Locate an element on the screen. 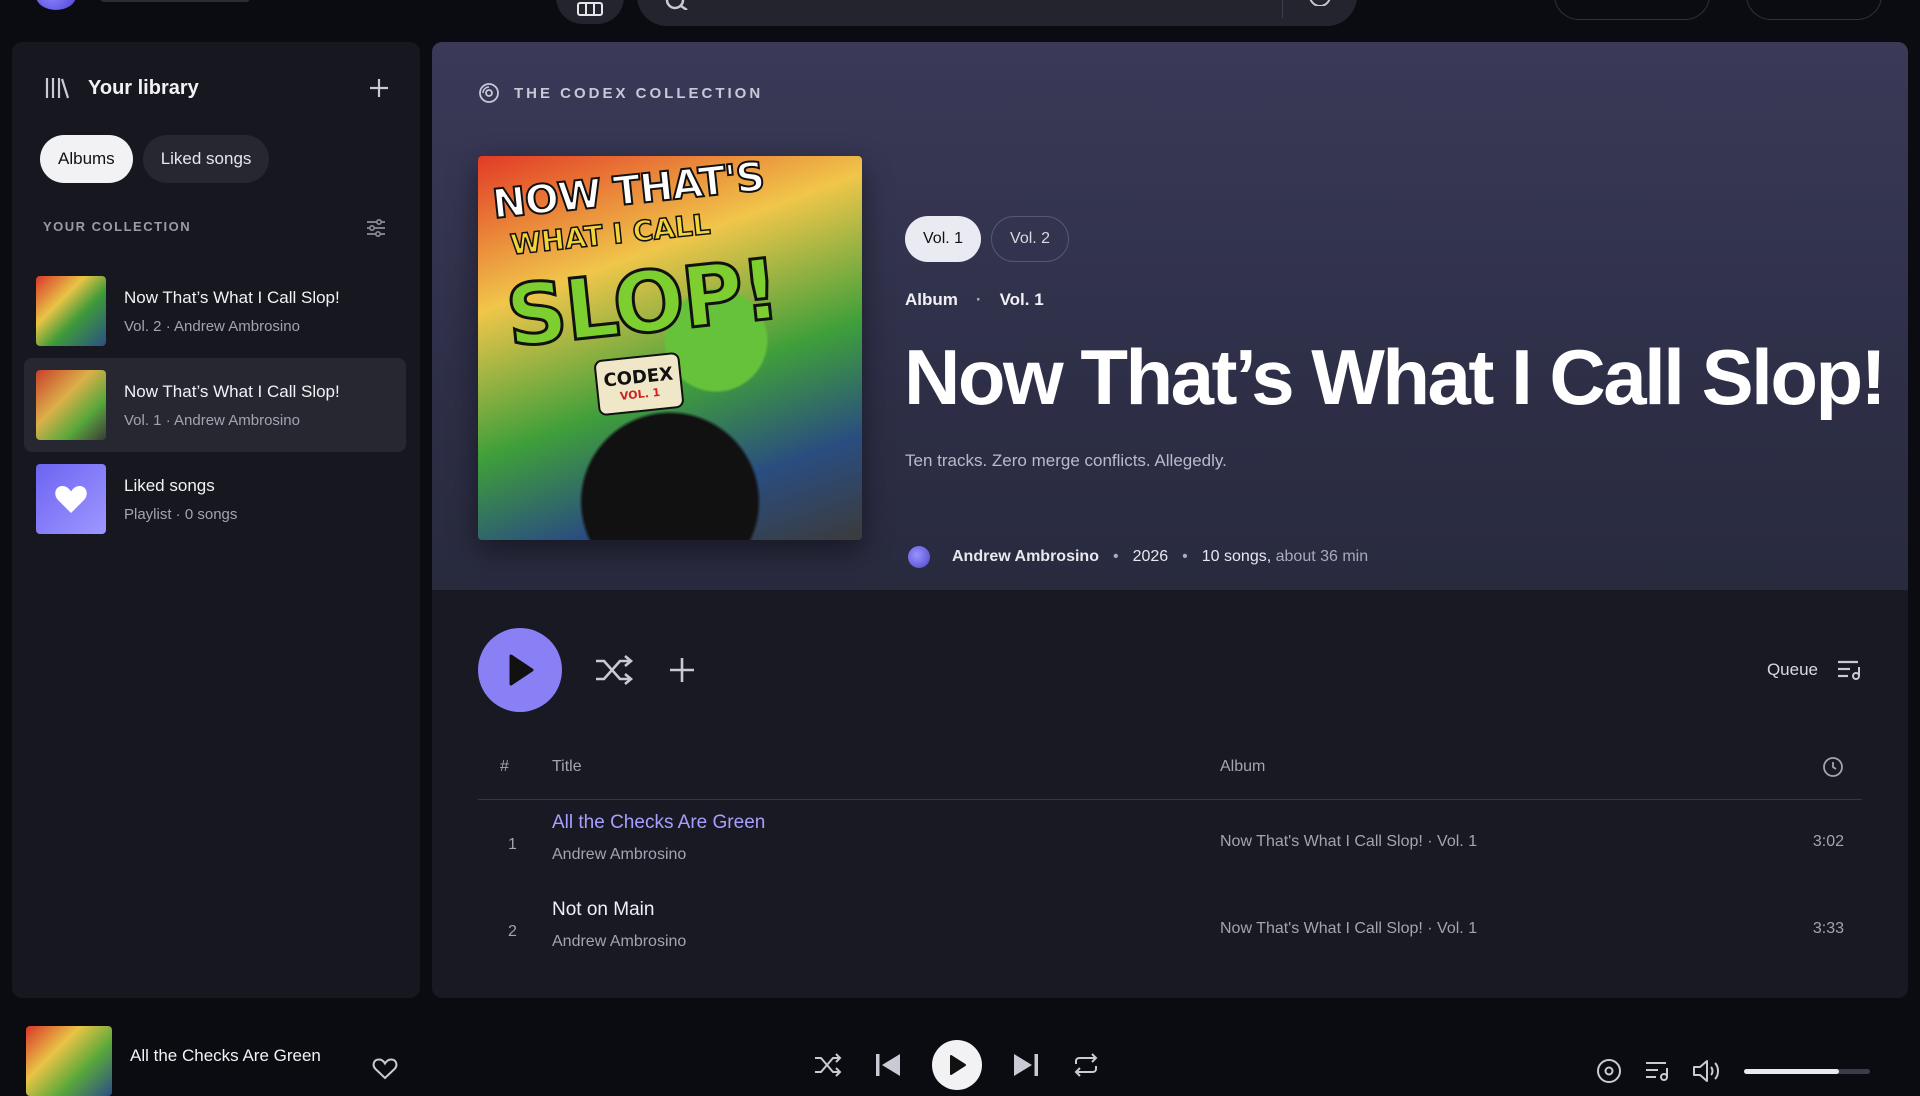 The image size is (1920, 1096). artist-avatar is located at coordinates (919, 557).